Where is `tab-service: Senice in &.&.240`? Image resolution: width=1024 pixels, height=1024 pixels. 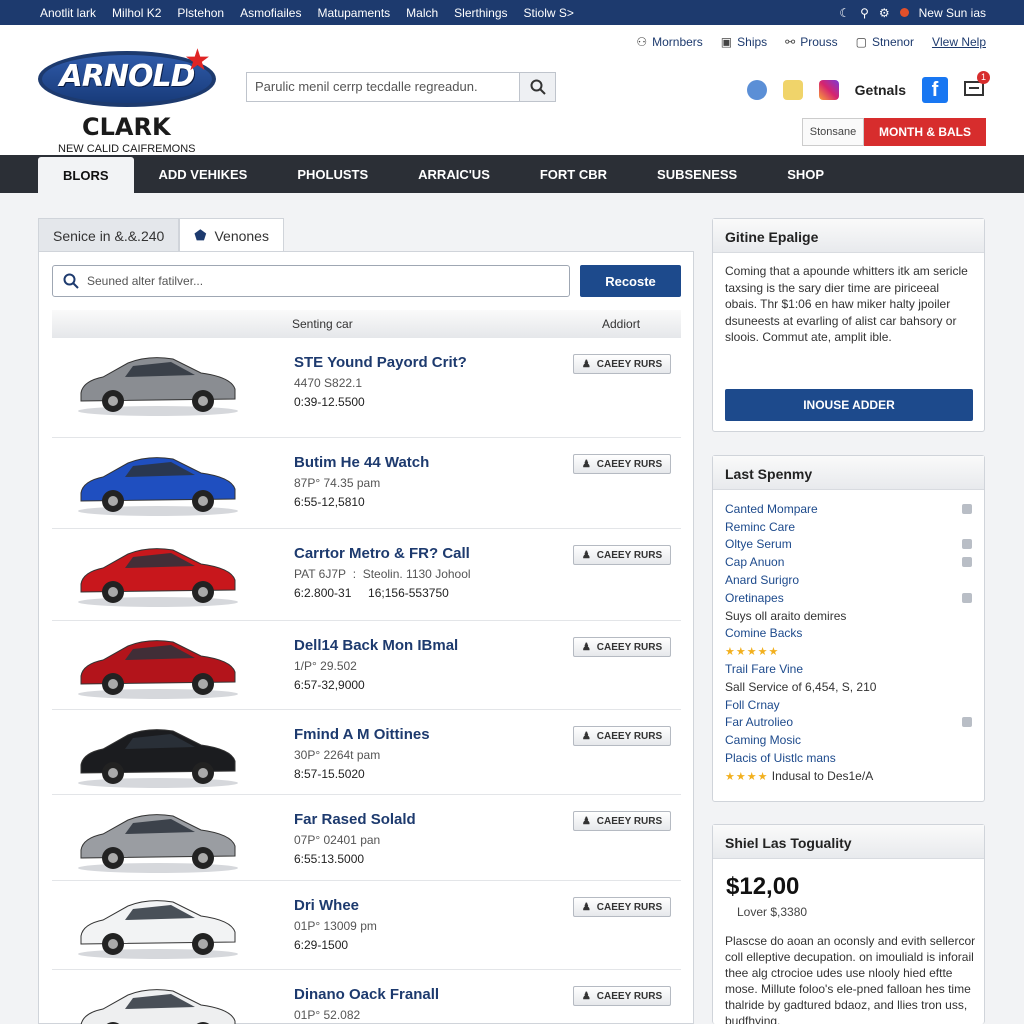 tab-service: Senice in &.&.240 is located at coordinates (109, 235).